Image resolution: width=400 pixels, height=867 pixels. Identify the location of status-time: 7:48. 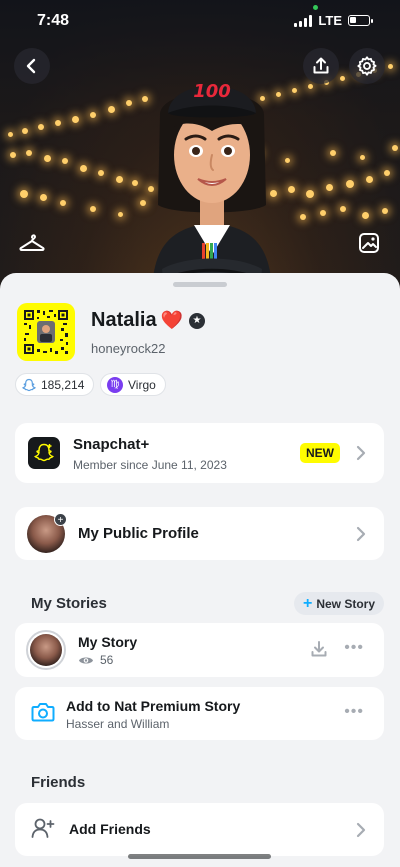
(53, 20).